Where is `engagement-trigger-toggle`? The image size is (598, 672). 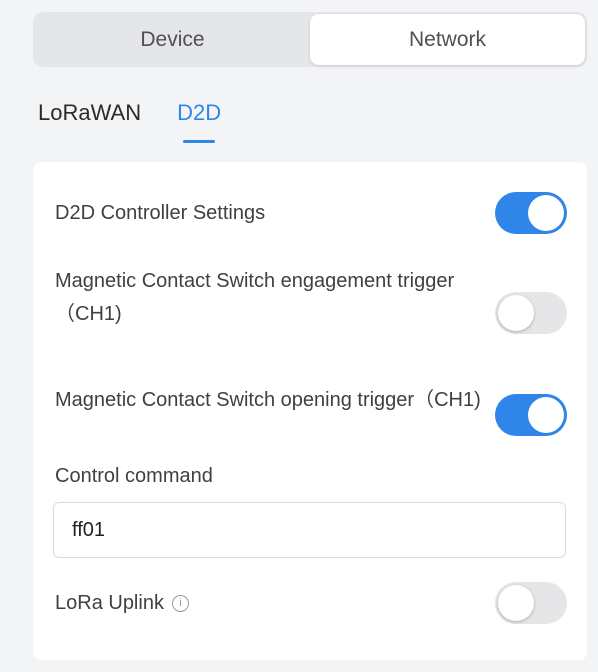
engagement-trigger-toggle is located at coordinates (531, 313).